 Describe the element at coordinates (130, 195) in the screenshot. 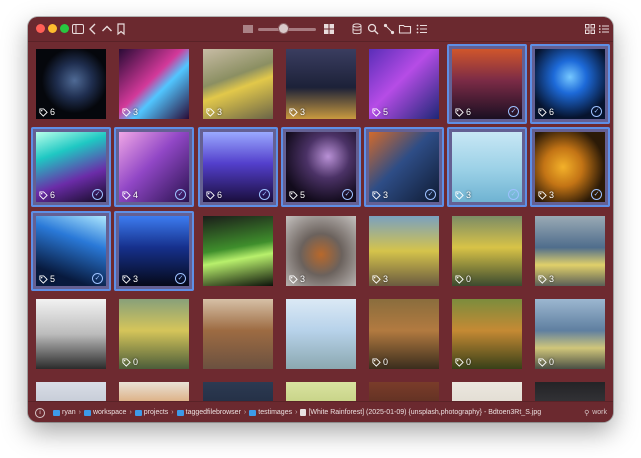

I see `tag-count-badge: 4` at that location.